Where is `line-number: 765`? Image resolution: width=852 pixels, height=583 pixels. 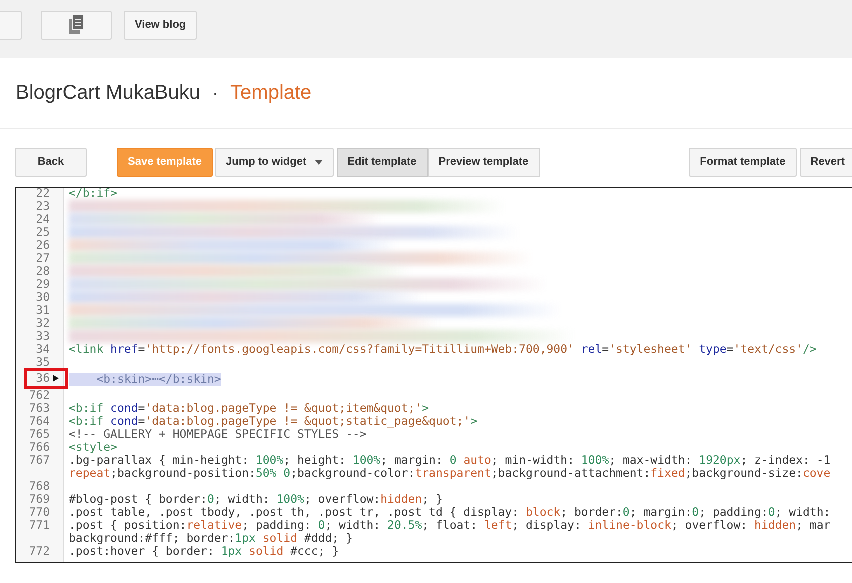
line-number: 765 is located at coordinates (39, 434).